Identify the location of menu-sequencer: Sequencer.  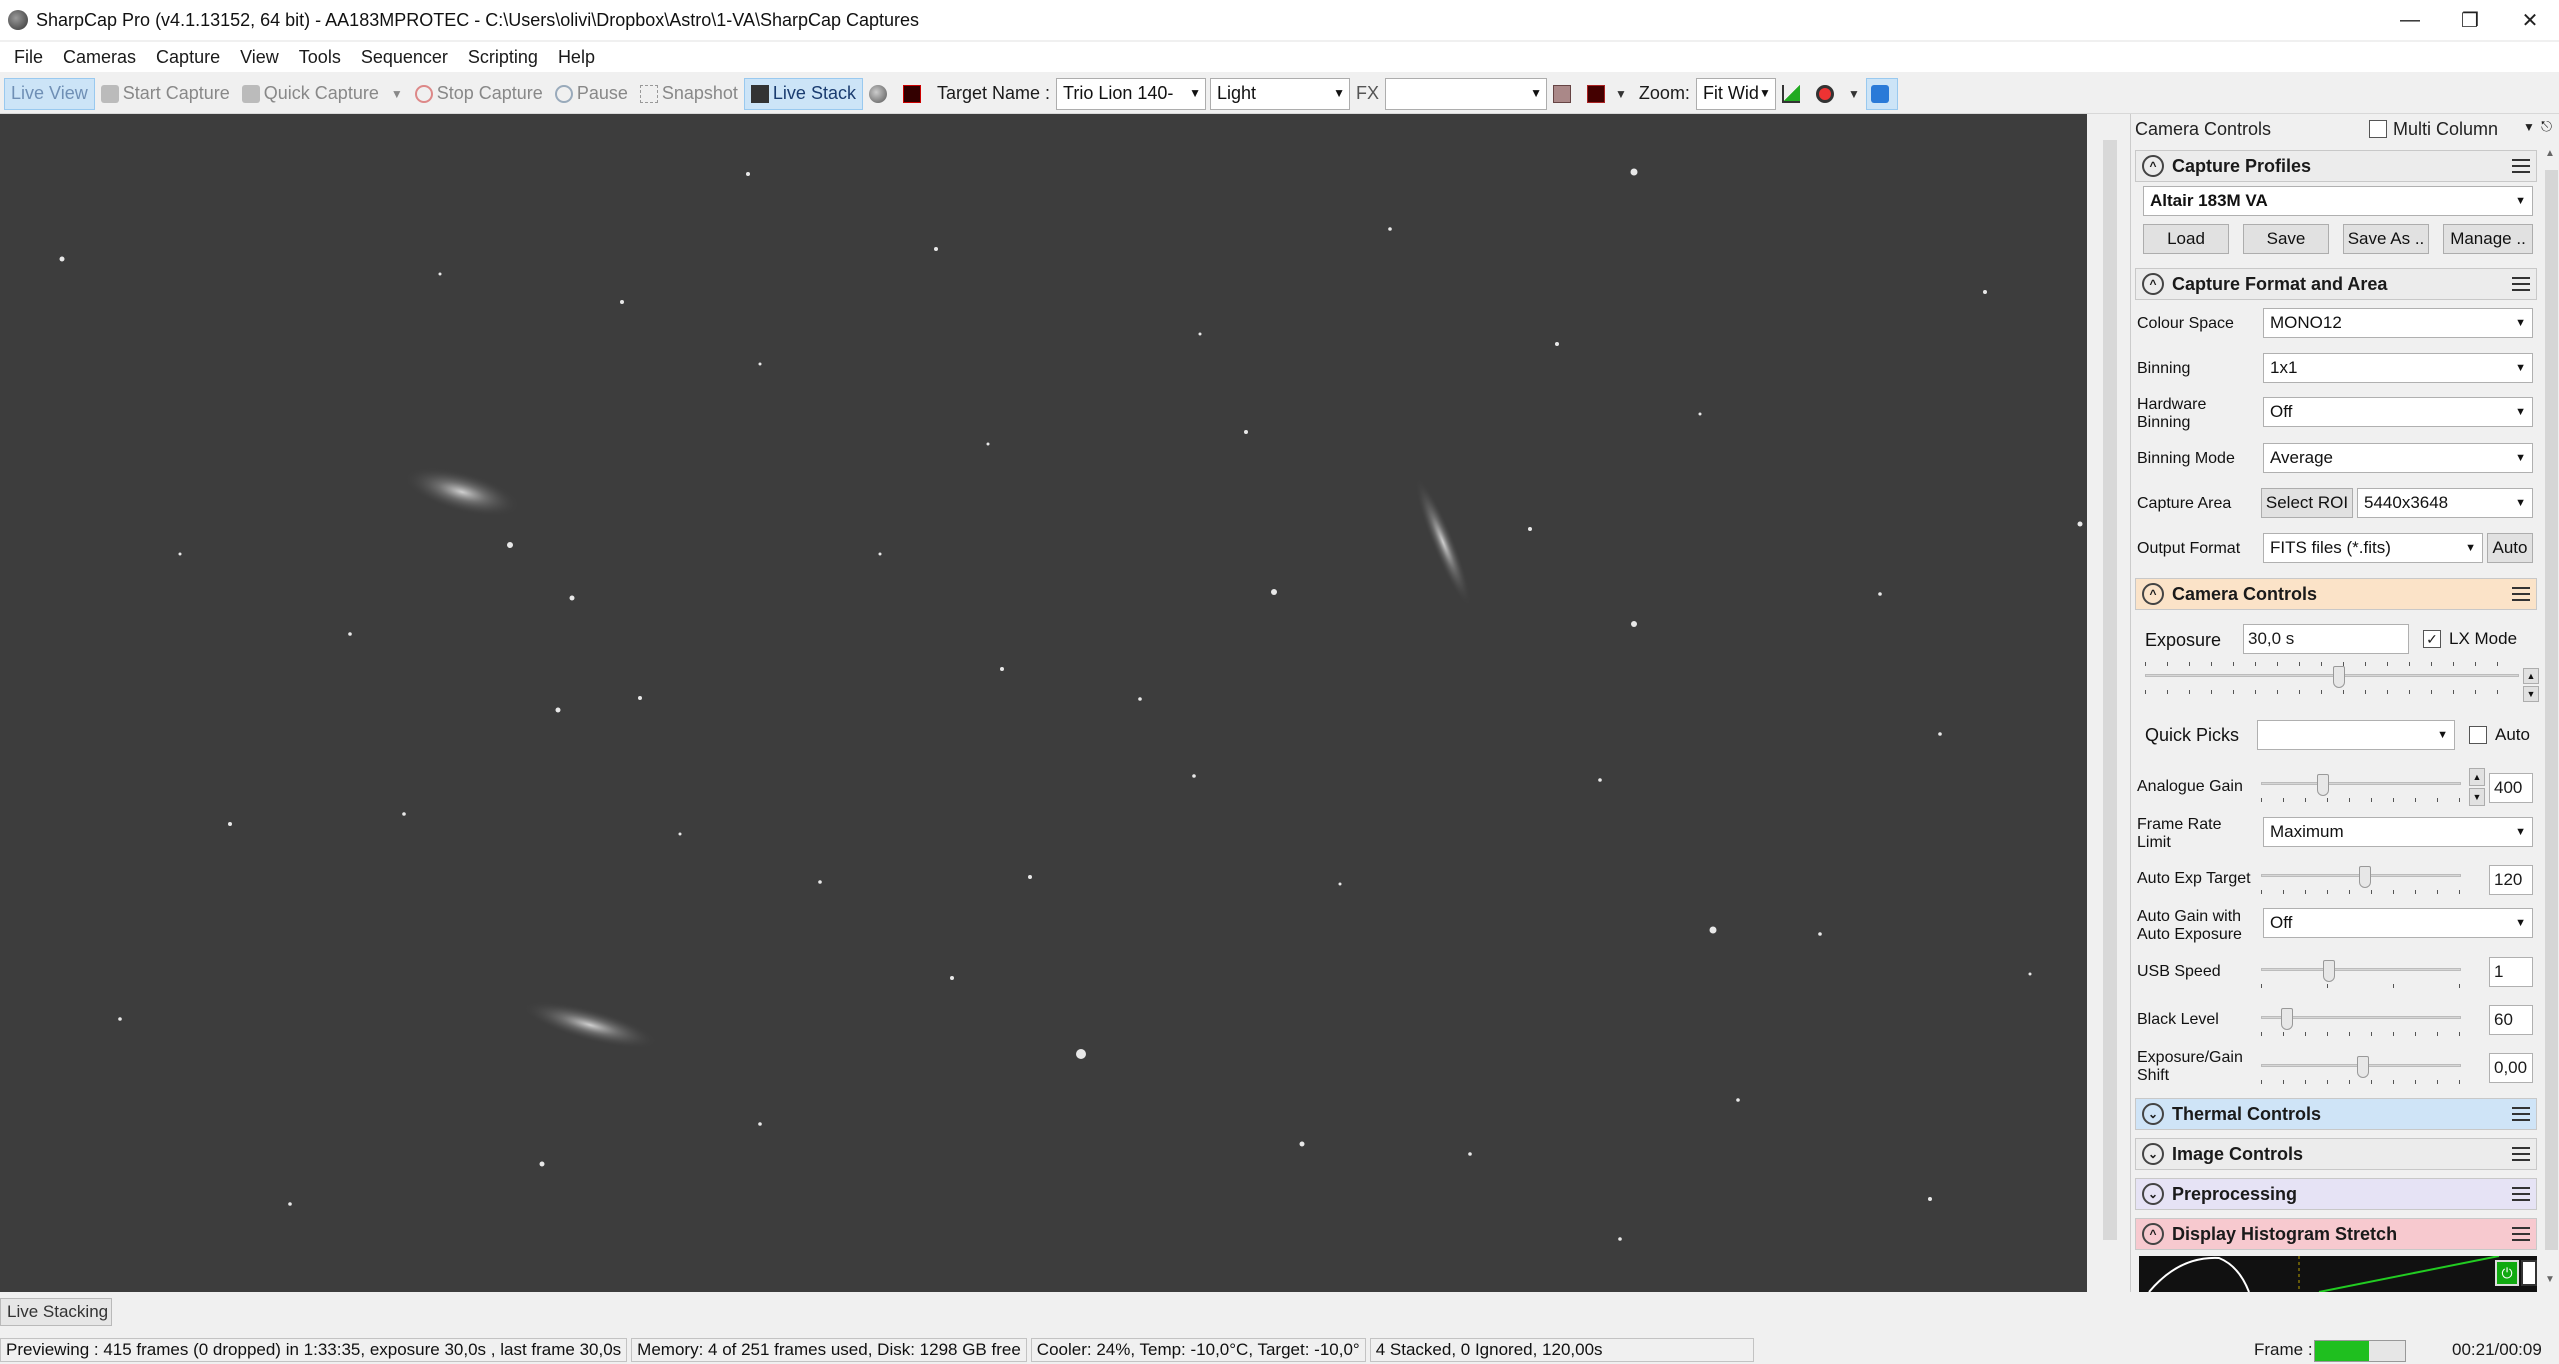
(404, 57).